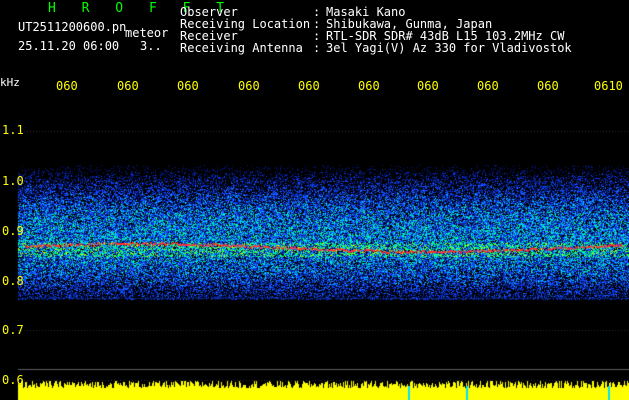 This screenshot has width=629, height=400. Describe the element at coordinates (13, 330) in the screenshot. I see `frequency-tick: 0.7` at that location.